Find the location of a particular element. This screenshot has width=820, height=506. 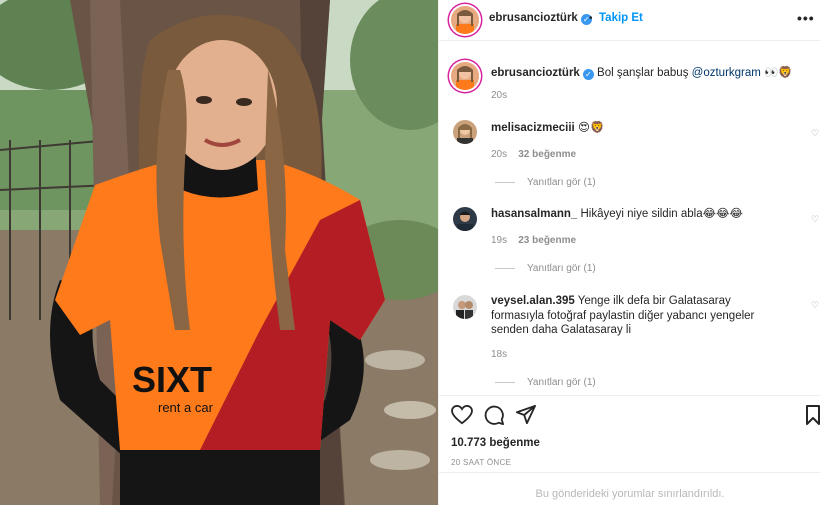

likes-count: 10.773 beğenme is located at coordinates (495, 443).